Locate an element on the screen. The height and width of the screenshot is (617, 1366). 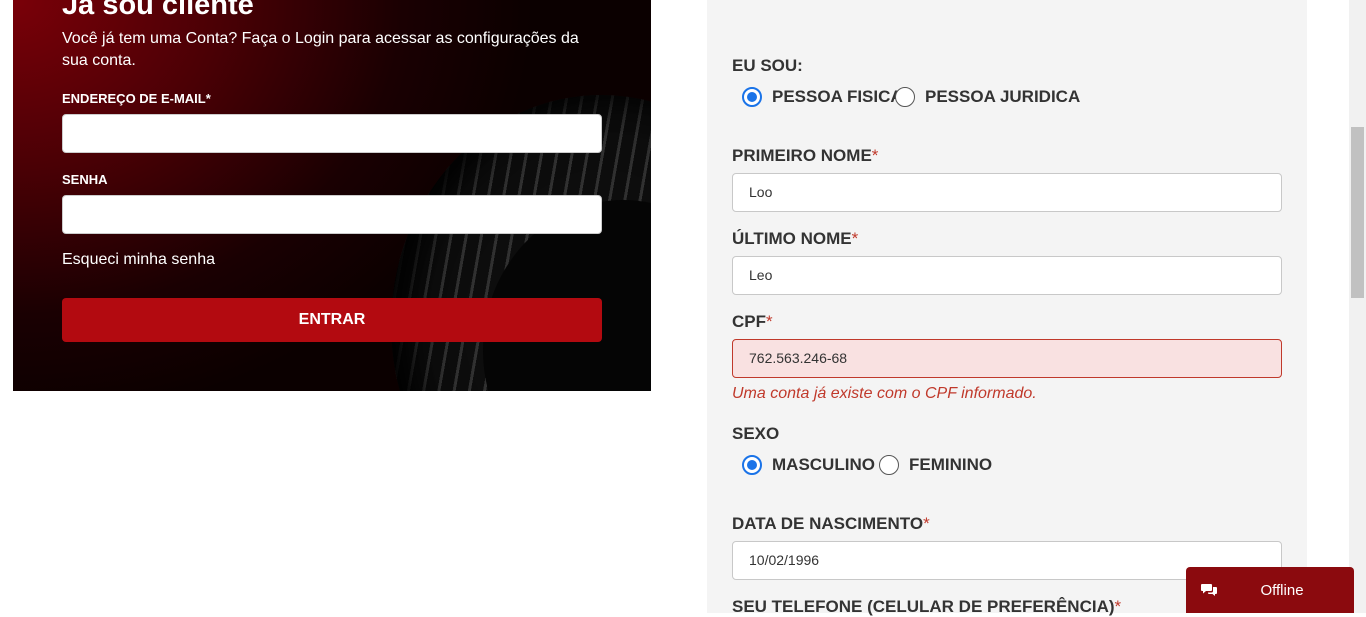
phone-label-text: SEU TELEFONE (CELULAR DE PREFERÊNCIA) is located at coordinates (923, 606).